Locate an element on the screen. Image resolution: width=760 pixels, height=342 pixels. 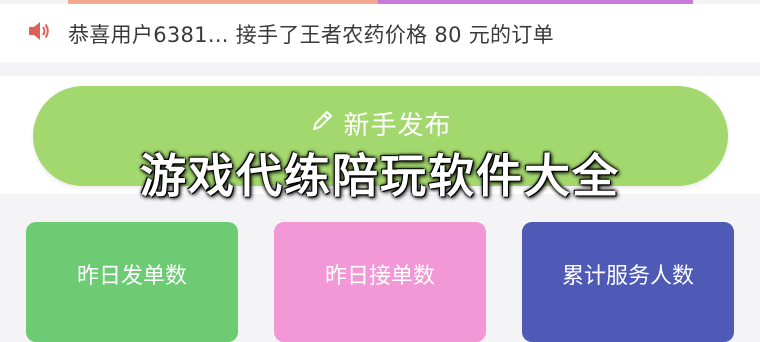
notice-text: 恭喜用户6381... 接手了王者农药价格 80 元的订单 is located at coordinates (311, 35).